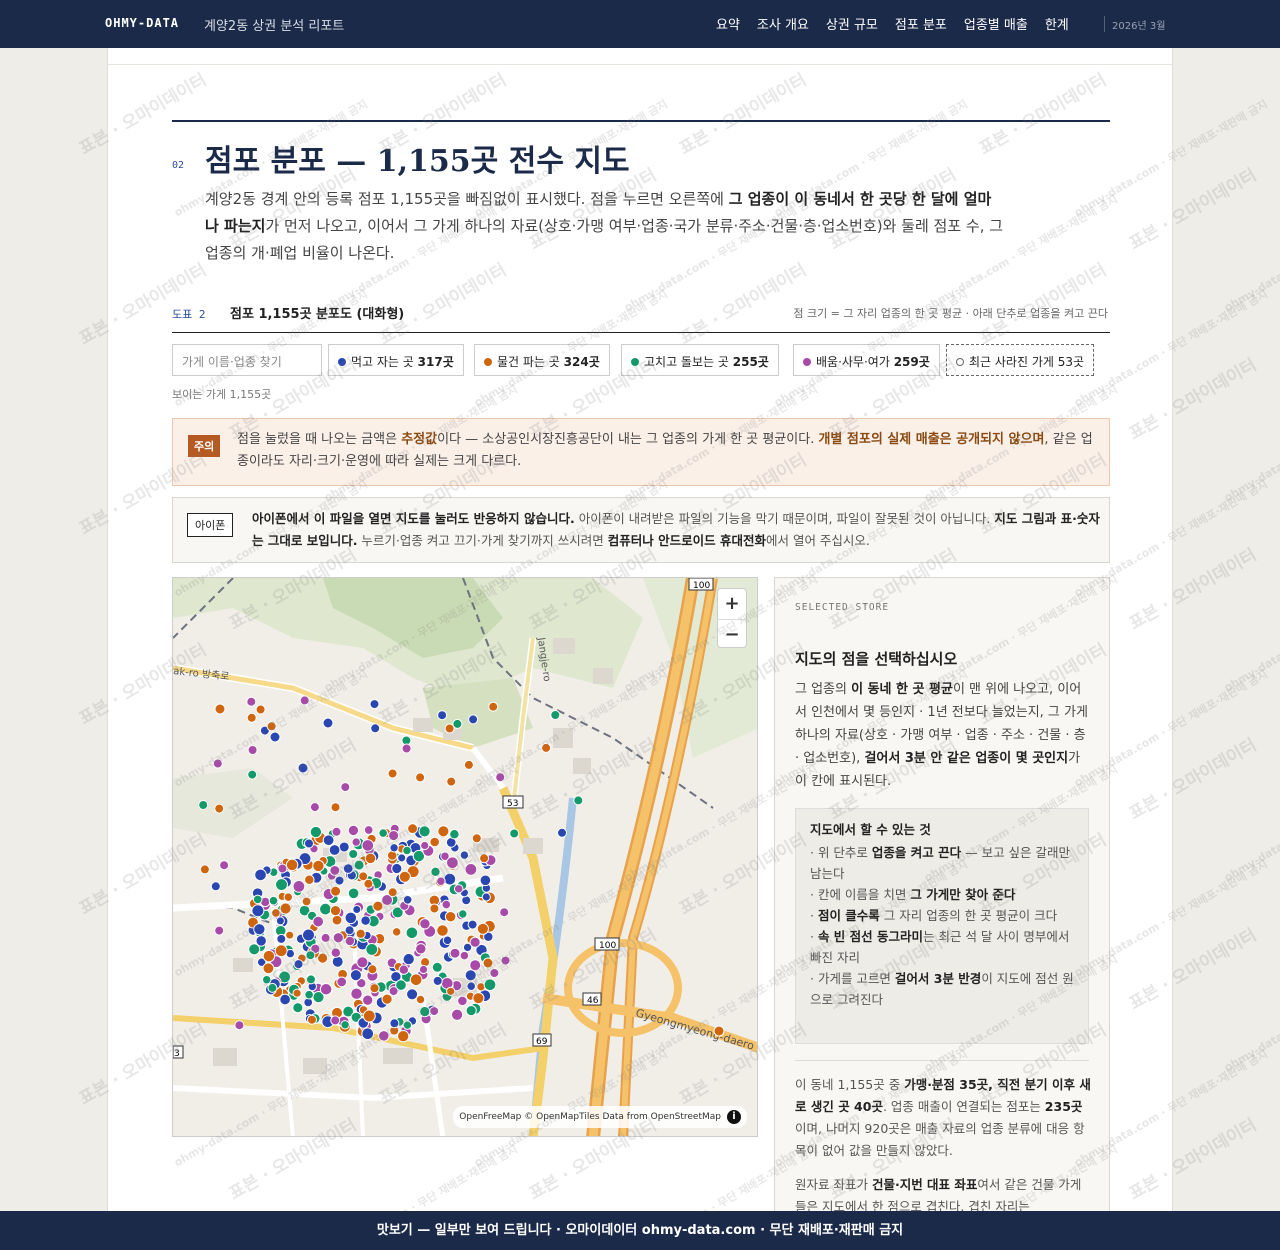 The image size is (1280, 1250). Describe the element at coordinates (247, 360) in the screenshot. I see `store-search-input: 가게 이름·업종 찾기` at that location.